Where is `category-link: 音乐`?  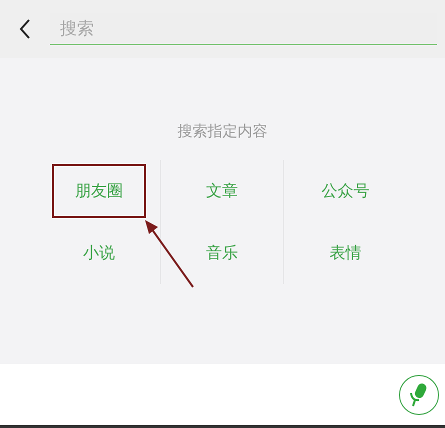
category-link: 音乐 is located at coordinates (222, 253).